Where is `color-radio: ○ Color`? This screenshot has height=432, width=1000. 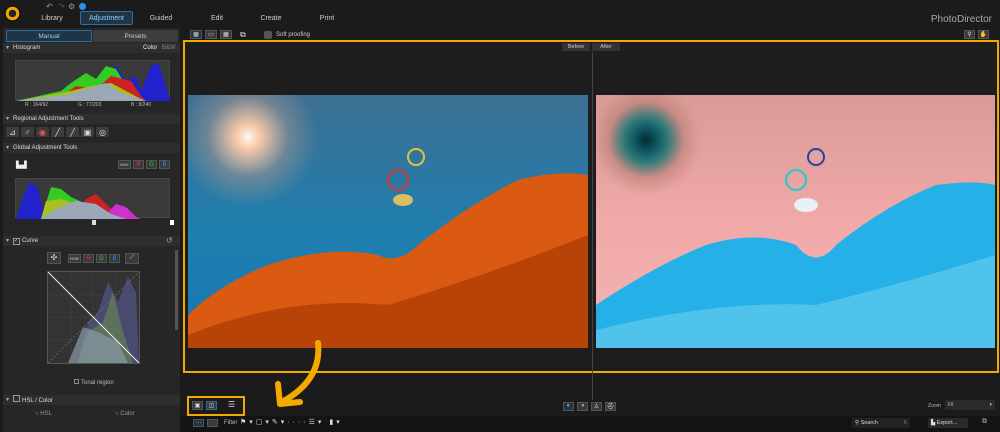 color-radio: ○ Color is located at coordinates (125, 414).